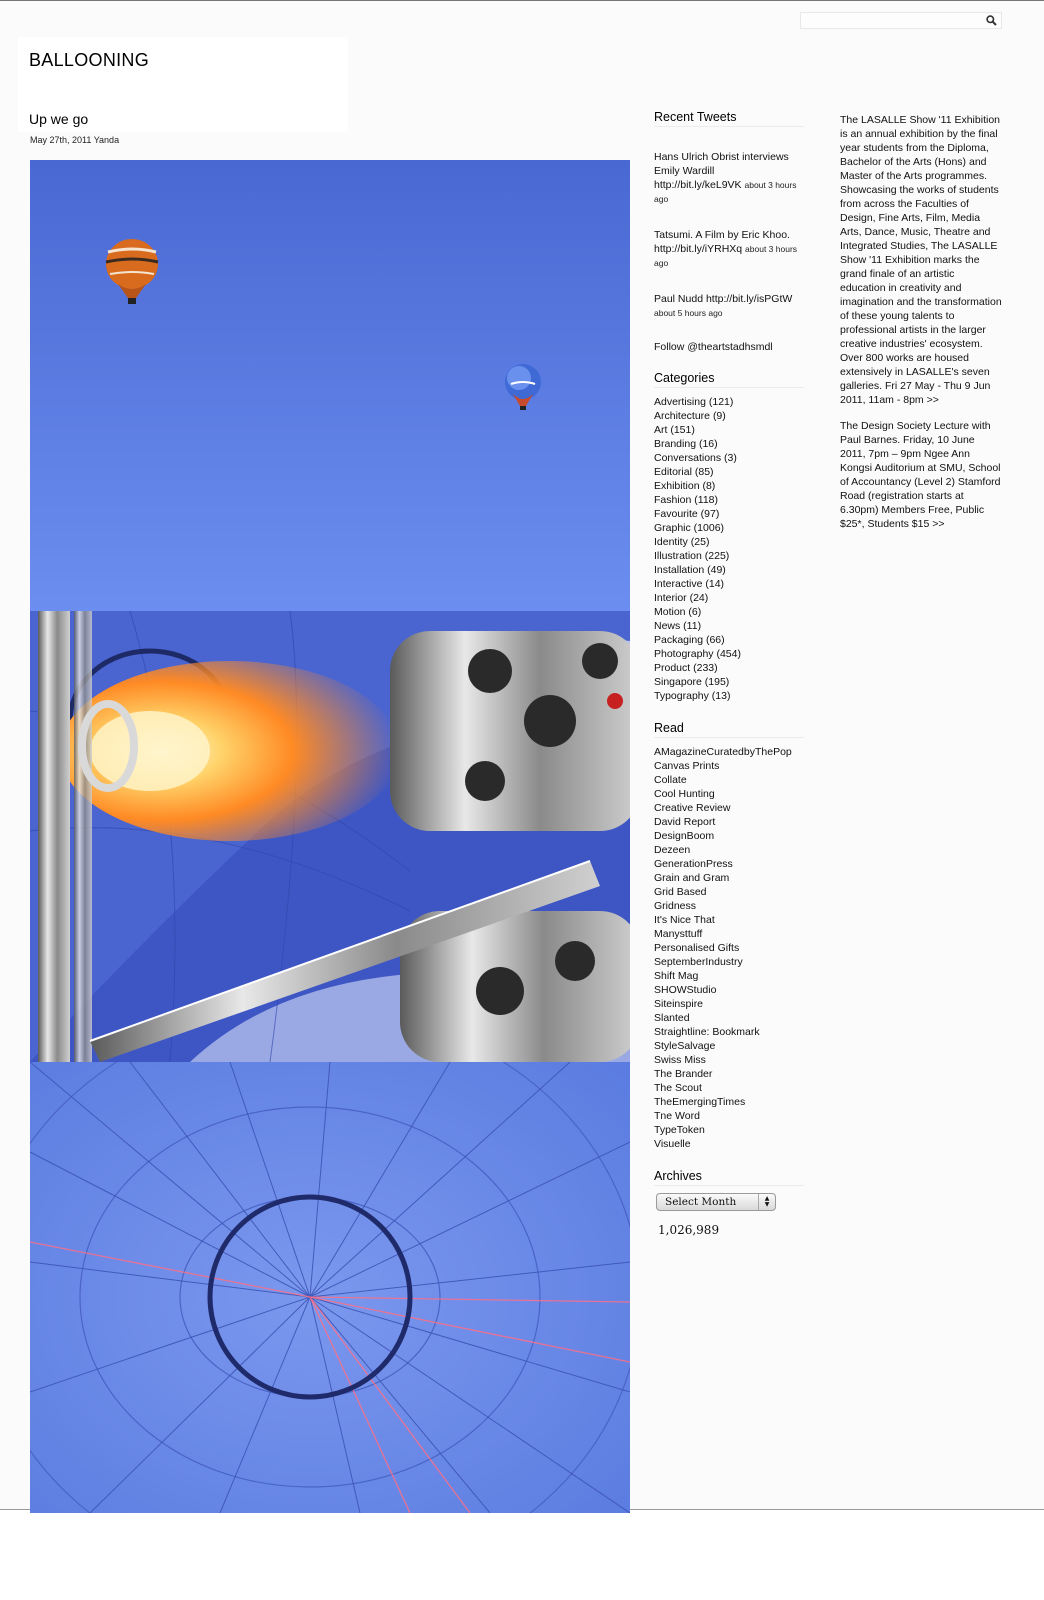  What do you see at coordinates (729, 514) in the screenshot?
I see `categories-item: Favourite (97)` at bounding box center [729, 514].